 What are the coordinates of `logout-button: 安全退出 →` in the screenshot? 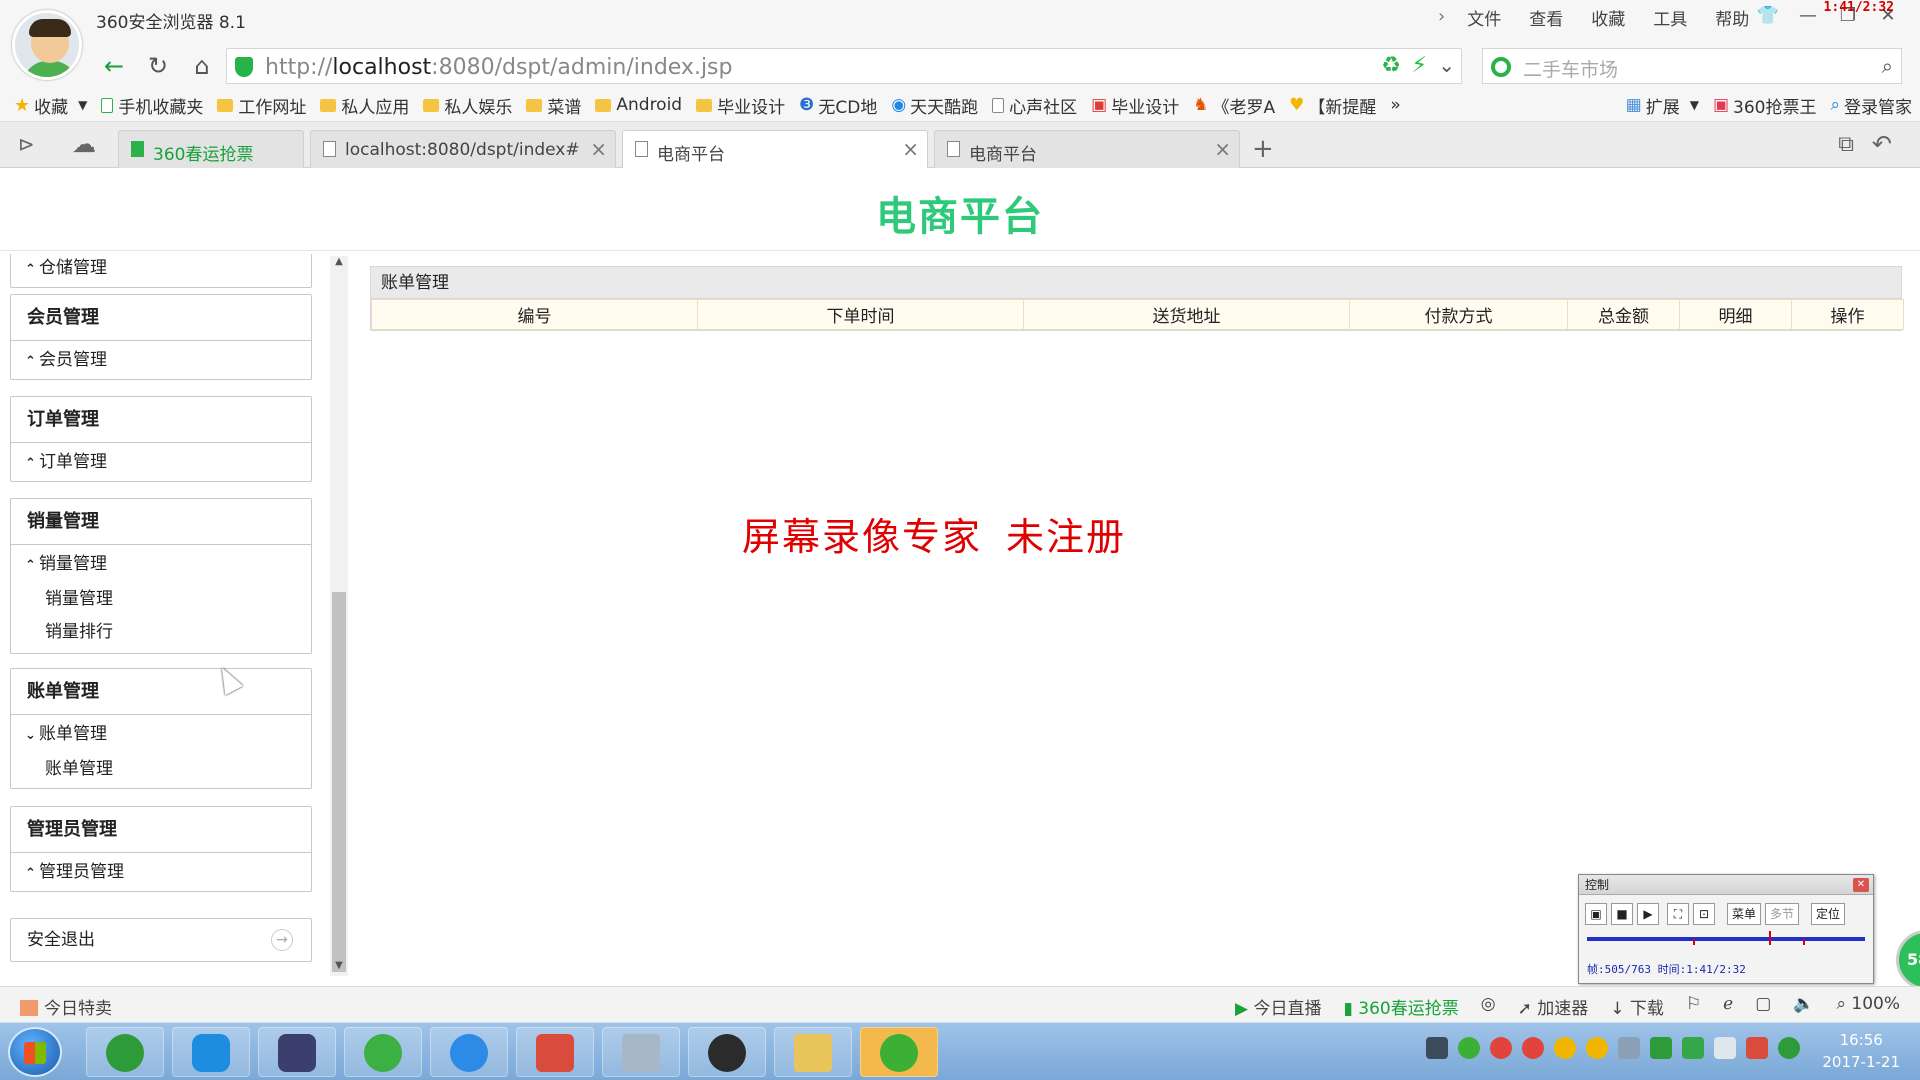 It's located at (161, 940).